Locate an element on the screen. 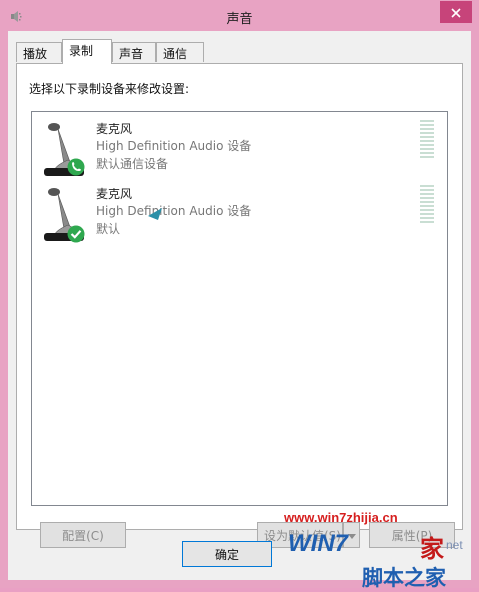 Image resolution: width=479 pixels, height=592 pixels. watermark-logo: WIN7 is located at coordinates (318, 543).